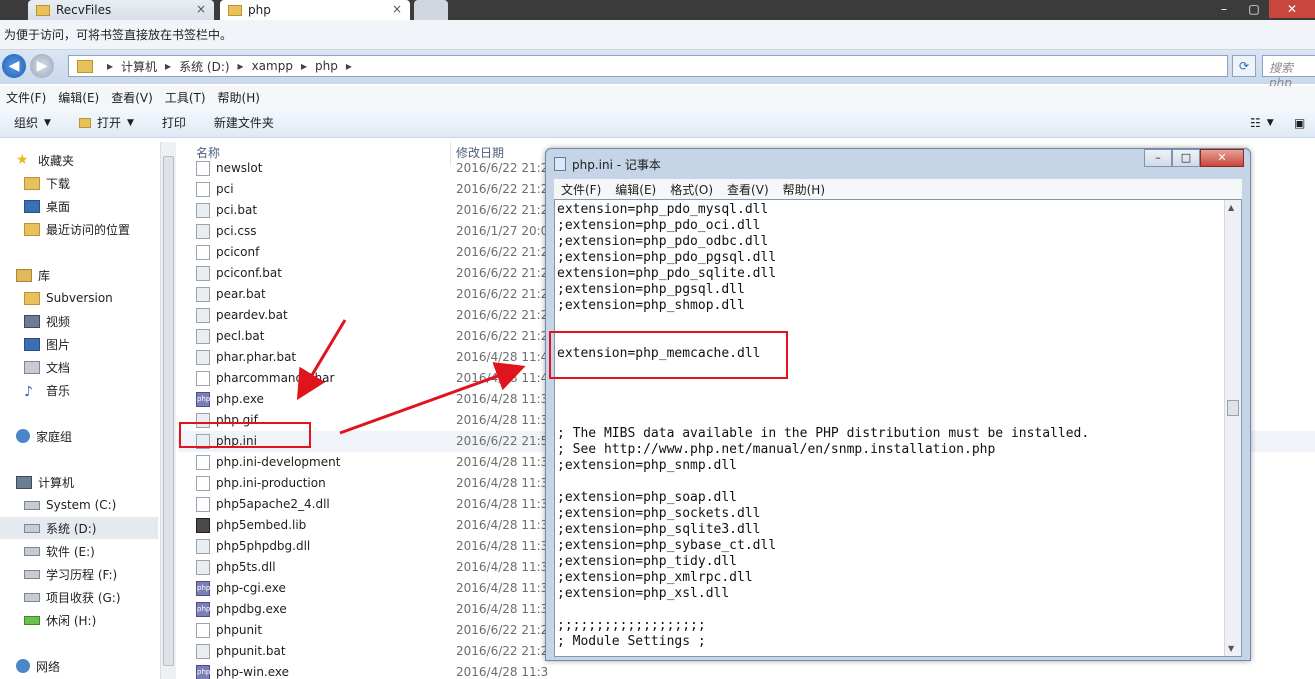 The height and width of the screenshot is (679, 1315). What do you see at coordinates (581, 189) in the screenshot?
I see `np-menu-file: 文件(F)` at bounding box center [581, 189].